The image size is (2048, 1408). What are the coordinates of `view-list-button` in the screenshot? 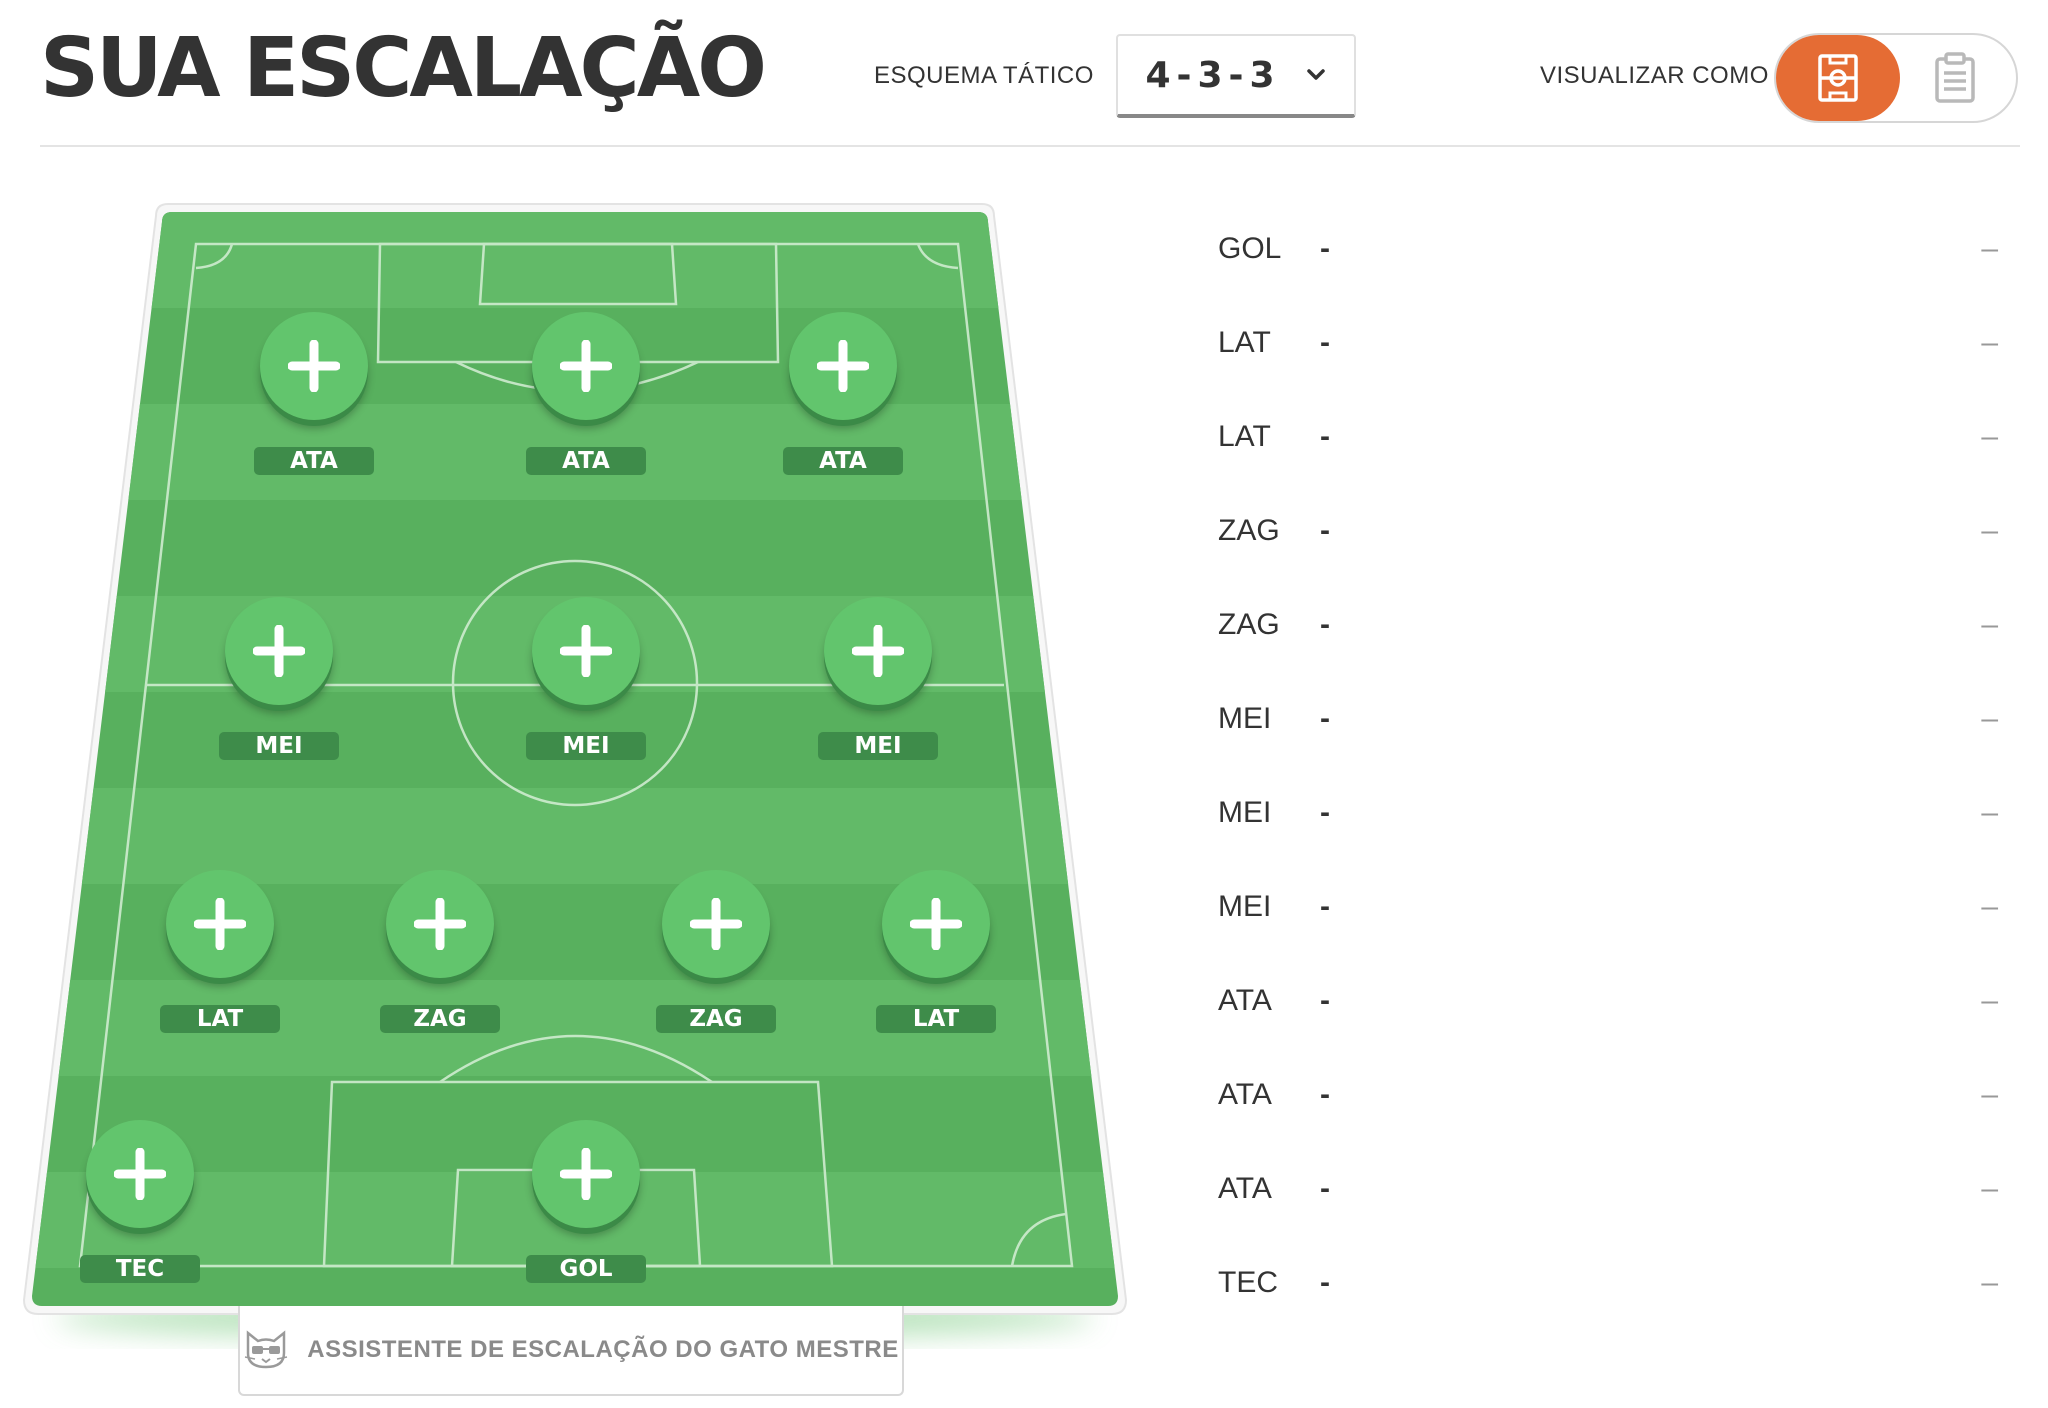 It's located at (1955, 78).